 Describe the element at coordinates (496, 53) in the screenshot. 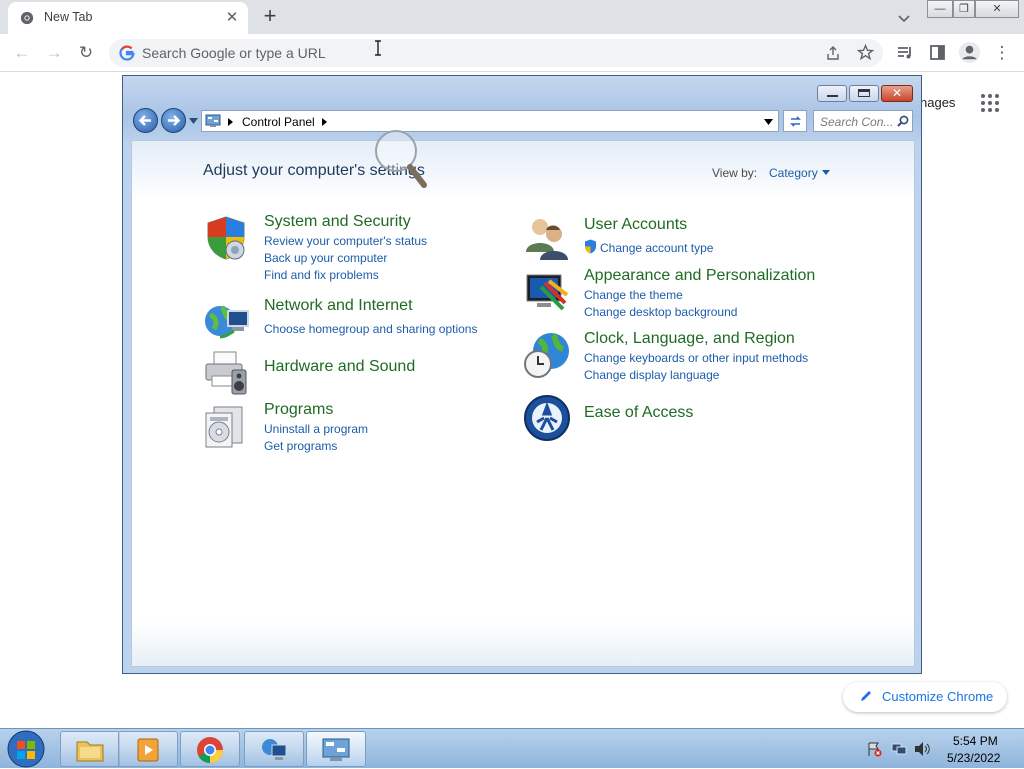

I see `omnibox: Search Google or type a URL` at that location.